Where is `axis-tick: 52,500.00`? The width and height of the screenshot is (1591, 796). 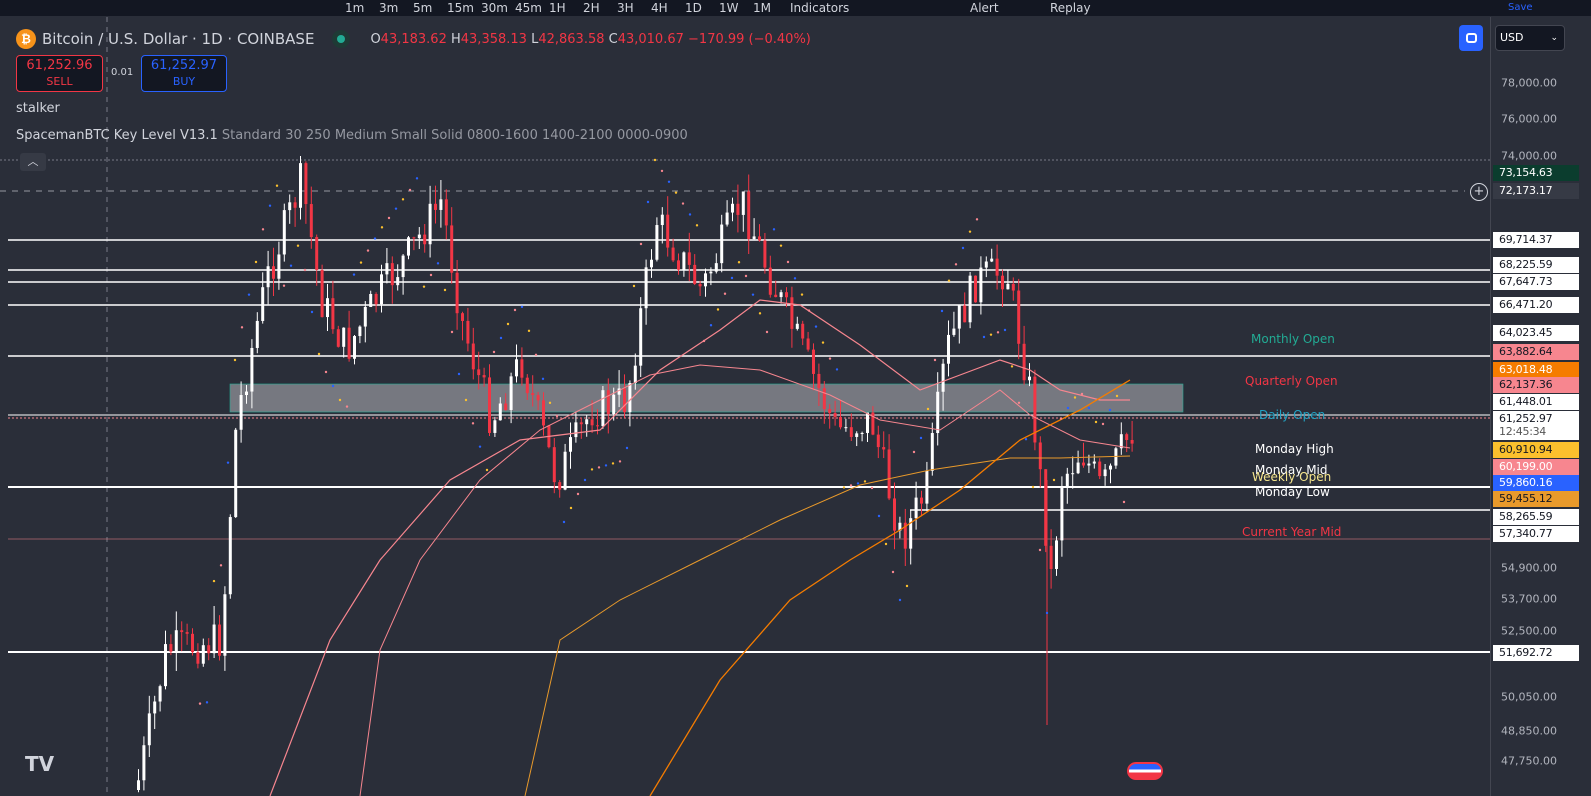
axis-tick: 52,500.00 is located at coordinates (1529, 631).